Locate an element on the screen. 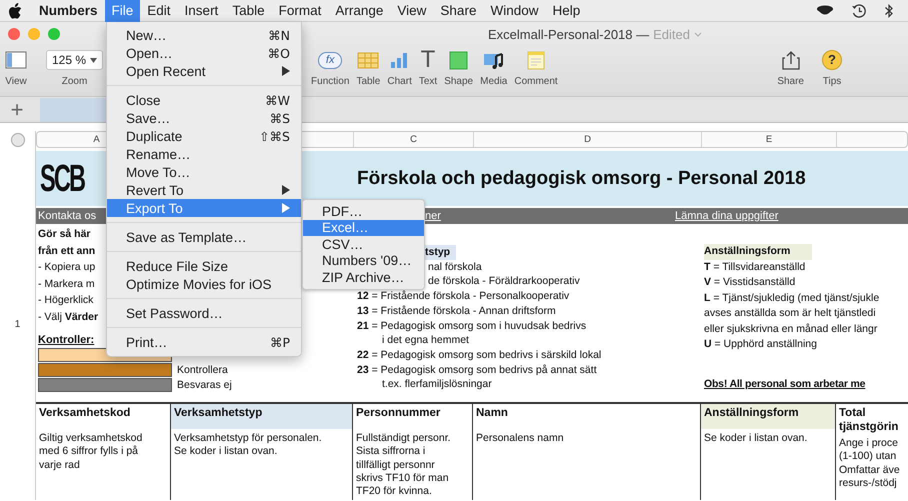  code-description: T = Tillsvidareanställd is located at coordinates (755, 267).